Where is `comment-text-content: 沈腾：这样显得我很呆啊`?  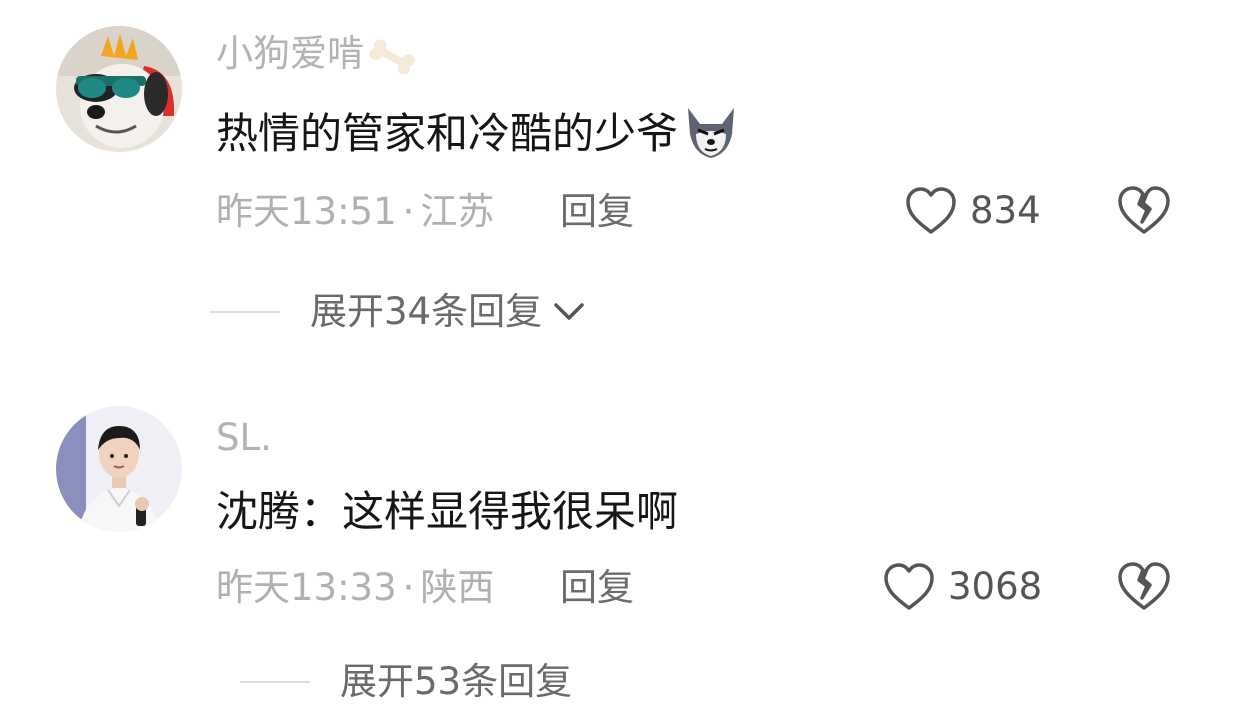 comment-text-content: 沈腾：这样显得我很呆啊 is located at coordinates (447, 511).